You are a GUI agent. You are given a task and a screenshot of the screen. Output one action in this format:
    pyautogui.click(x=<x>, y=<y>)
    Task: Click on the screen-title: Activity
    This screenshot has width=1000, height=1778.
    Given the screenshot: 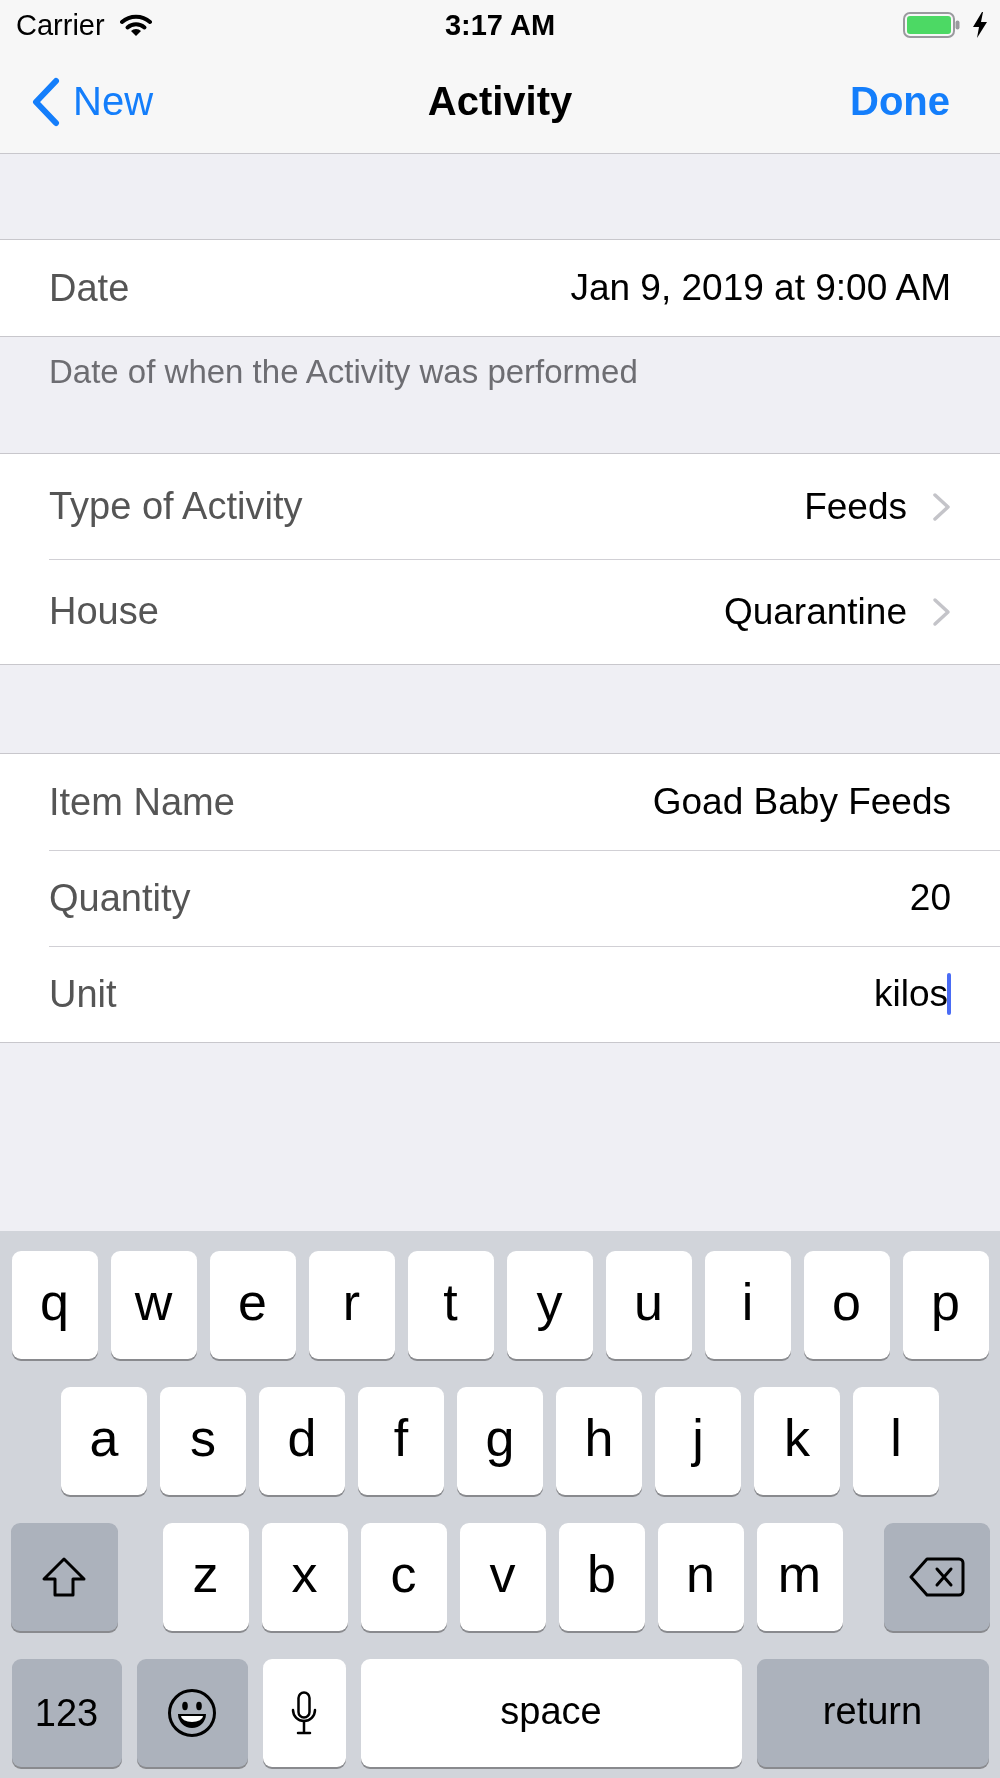 What is the action you would take?
    pyautogui.click(x=500, y=101)
    